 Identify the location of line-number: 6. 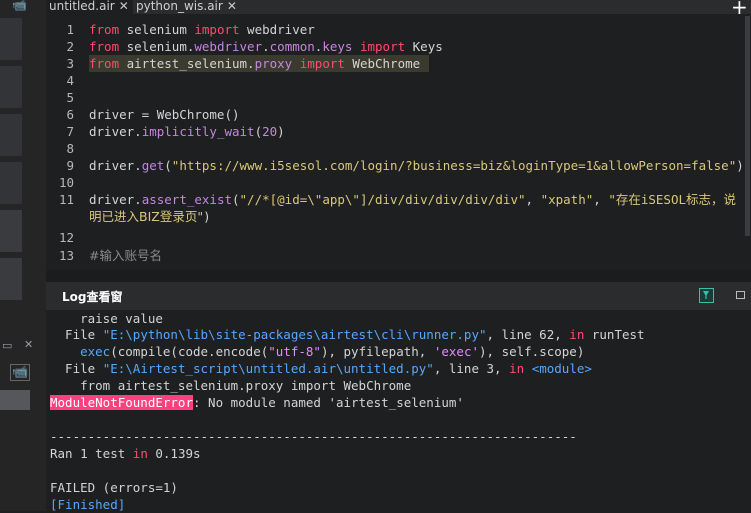
(70, 114).